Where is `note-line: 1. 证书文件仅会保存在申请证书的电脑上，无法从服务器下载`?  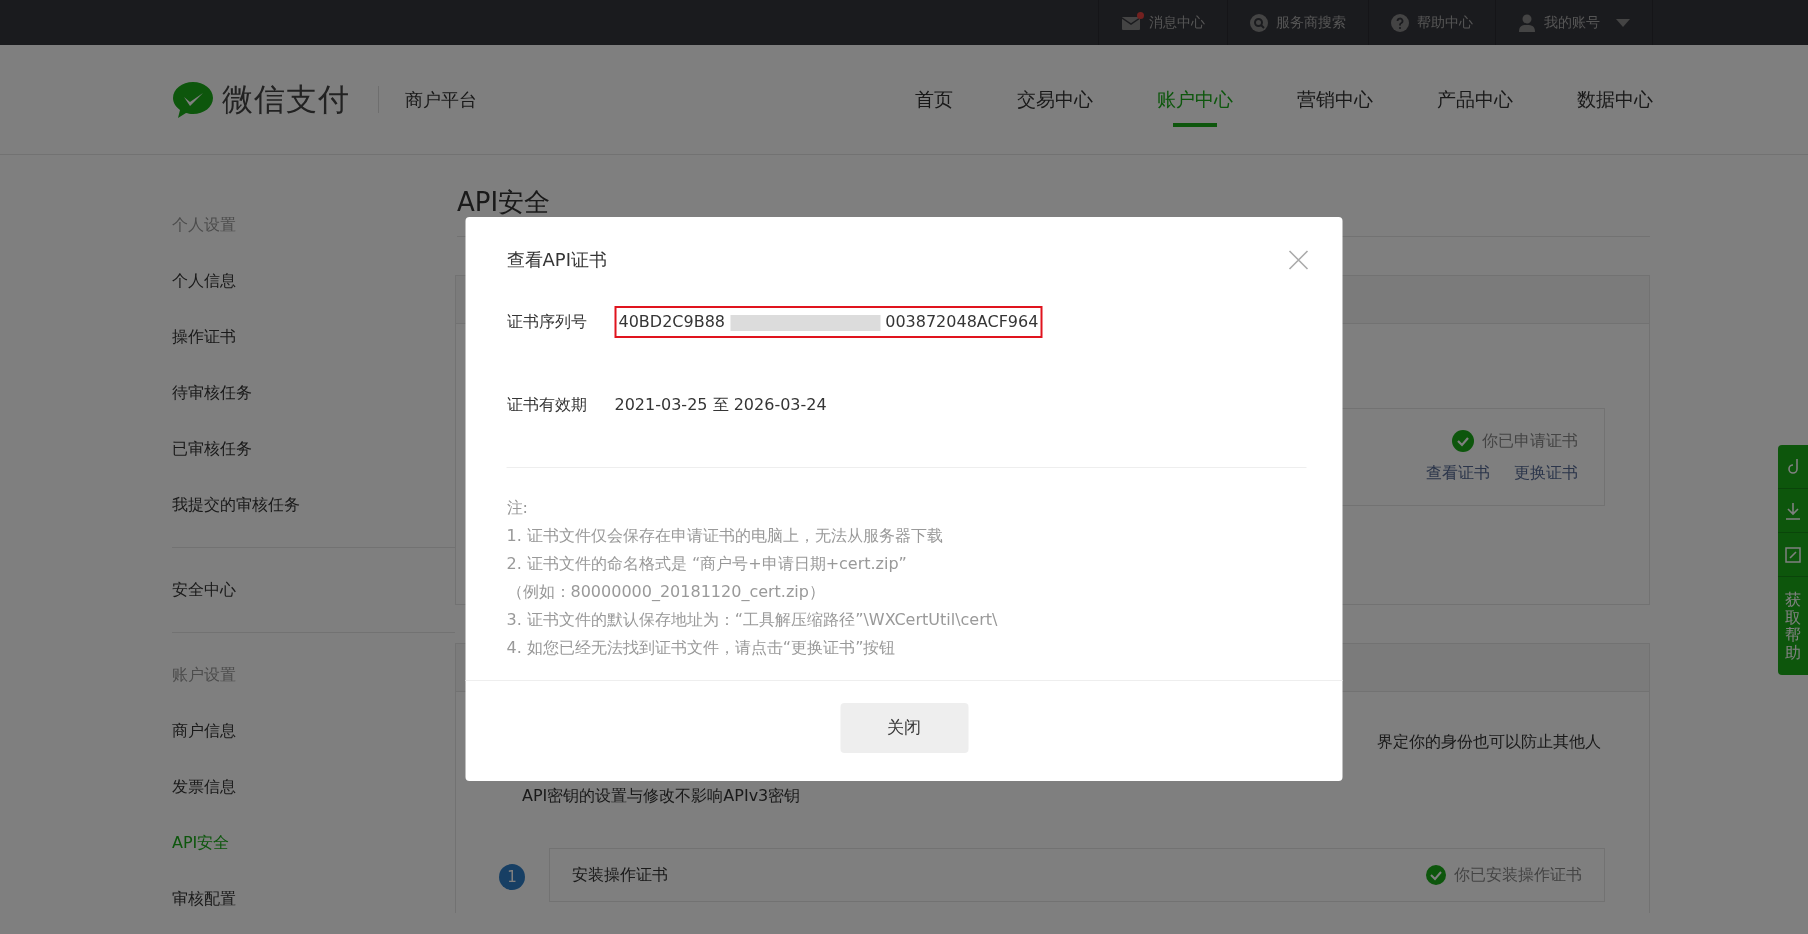 note-line: 1. 证书文件仅会保存在申请证书的电脑上，无法从服务器下载 is located at coordinates (725, 536).